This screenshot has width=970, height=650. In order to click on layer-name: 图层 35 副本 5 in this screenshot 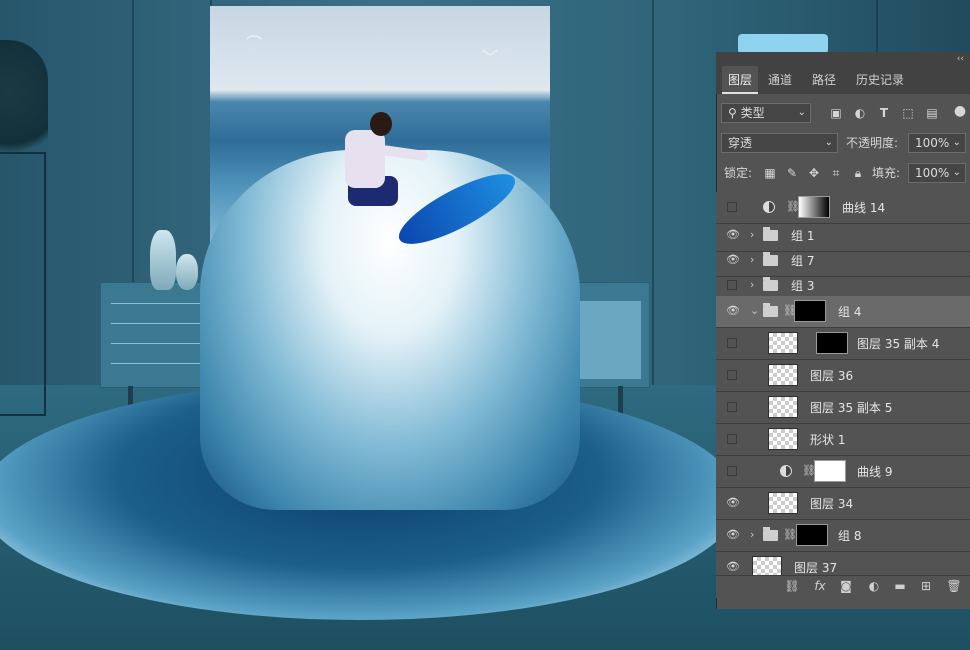, I will do `click(851, 408)`.